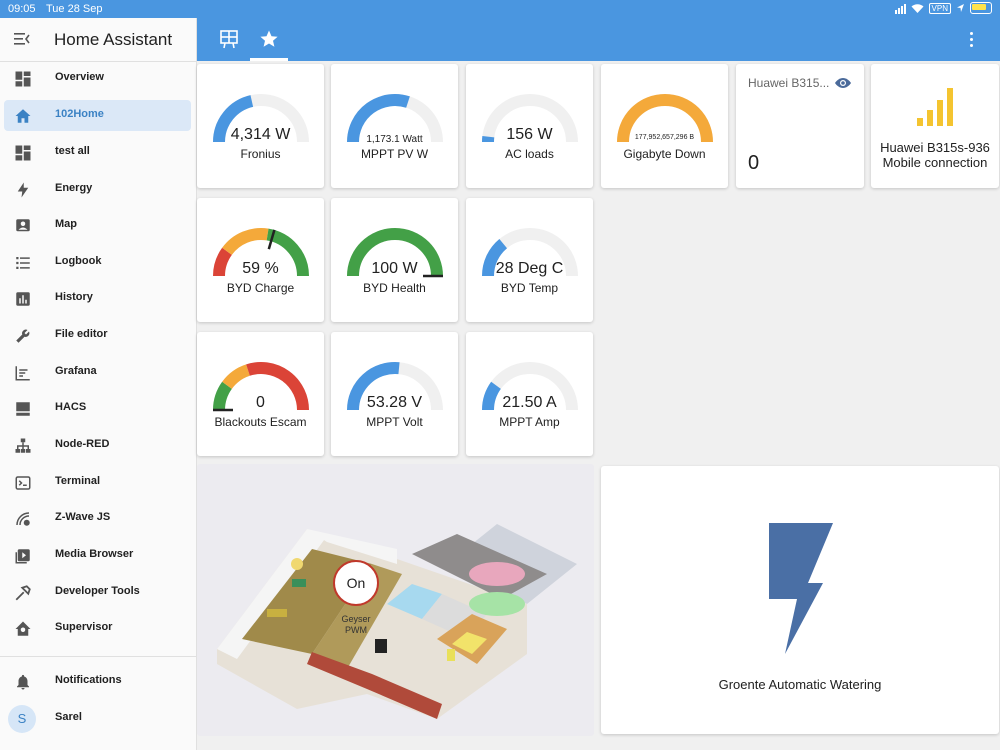 The width and height of the screenshot is (1000, 750). I want to click on sidebar-item-node-red: Node-RED, so click(97, 445).